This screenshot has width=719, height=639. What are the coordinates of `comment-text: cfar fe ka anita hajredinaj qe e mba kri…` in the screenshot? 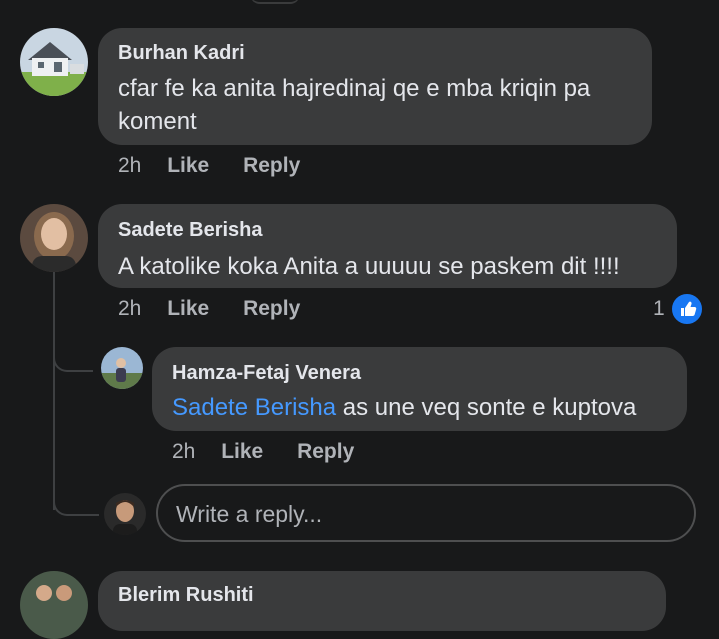 It's located at (354, 105).